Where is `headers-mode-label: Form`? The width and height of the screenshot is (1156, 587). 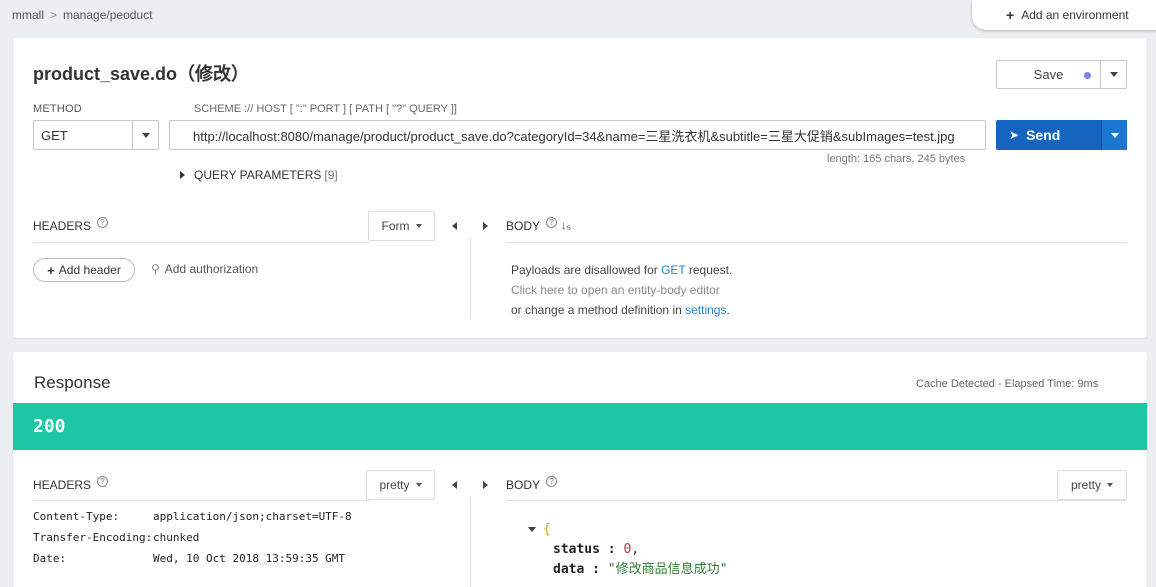 headers-mode-label: Form is located at coordinates (395, 226).